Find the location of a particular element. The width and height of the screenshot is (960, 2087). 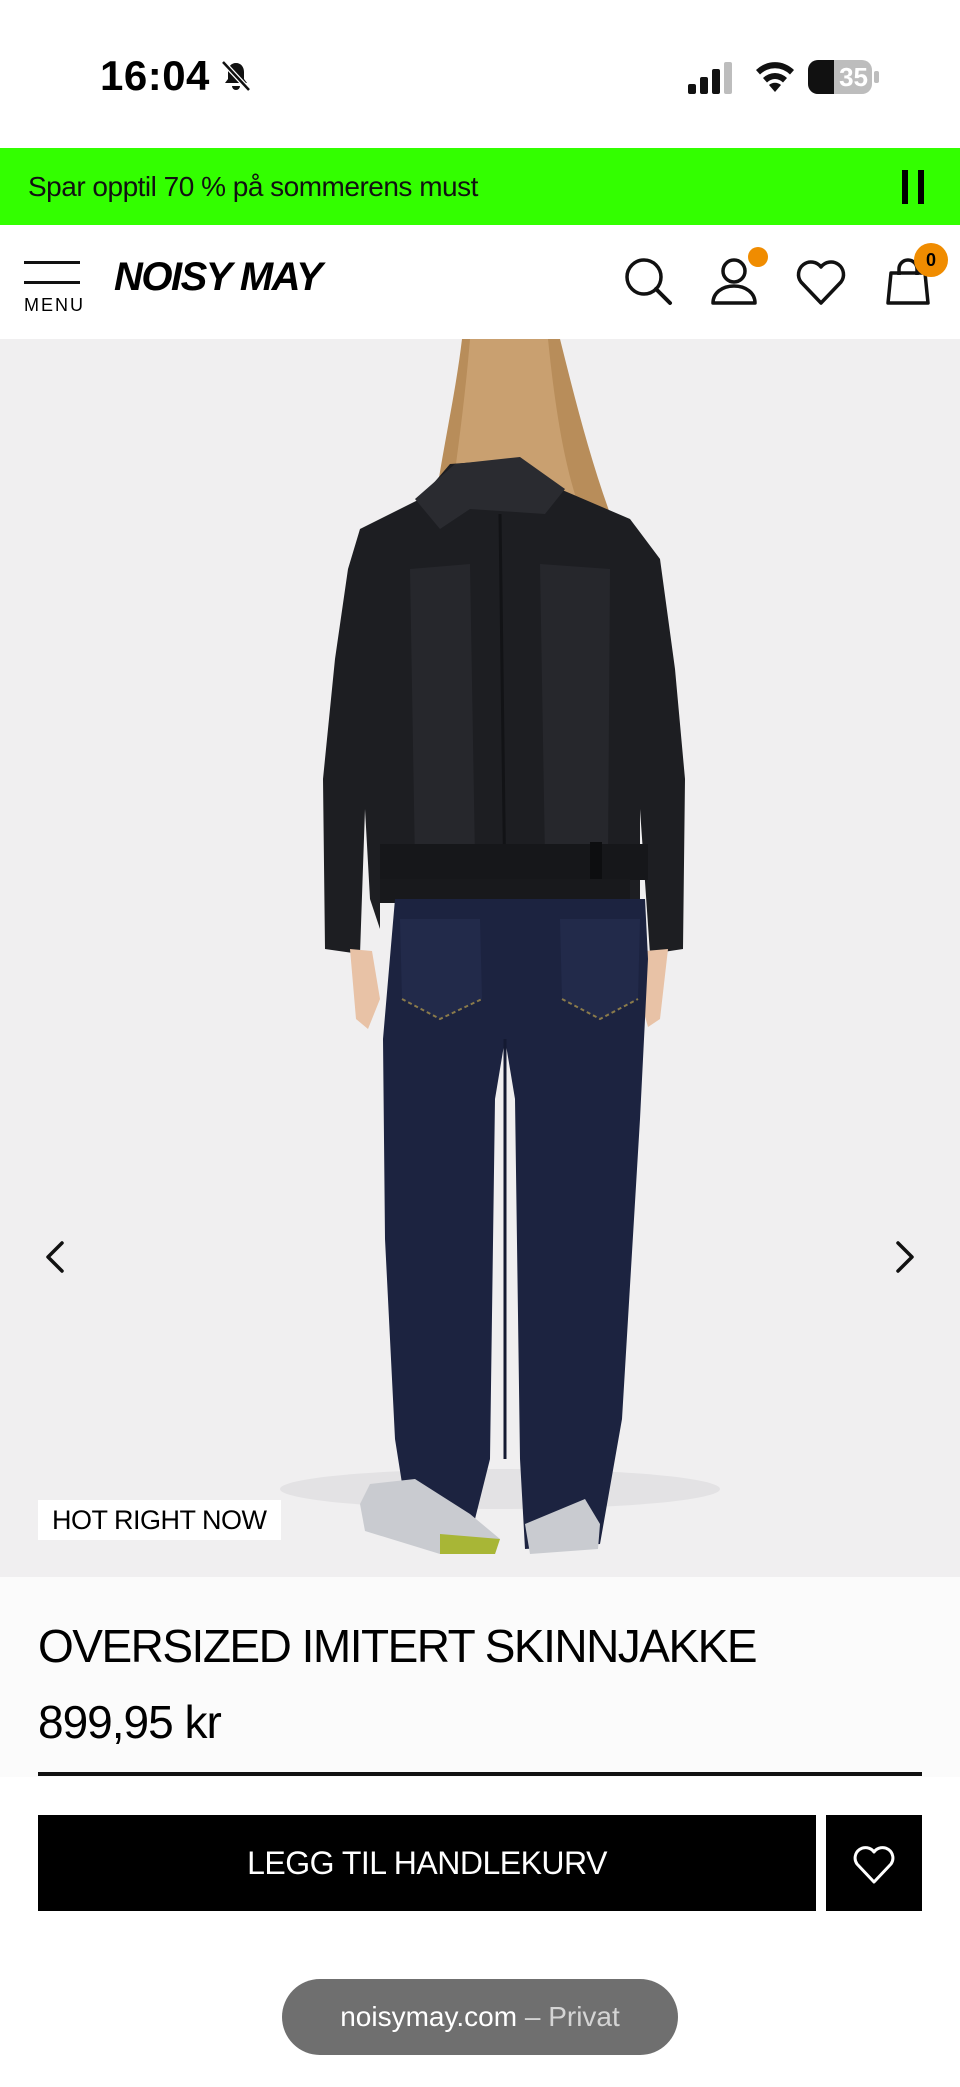

hamburger-icon-line is located at coordinates (52, 282).